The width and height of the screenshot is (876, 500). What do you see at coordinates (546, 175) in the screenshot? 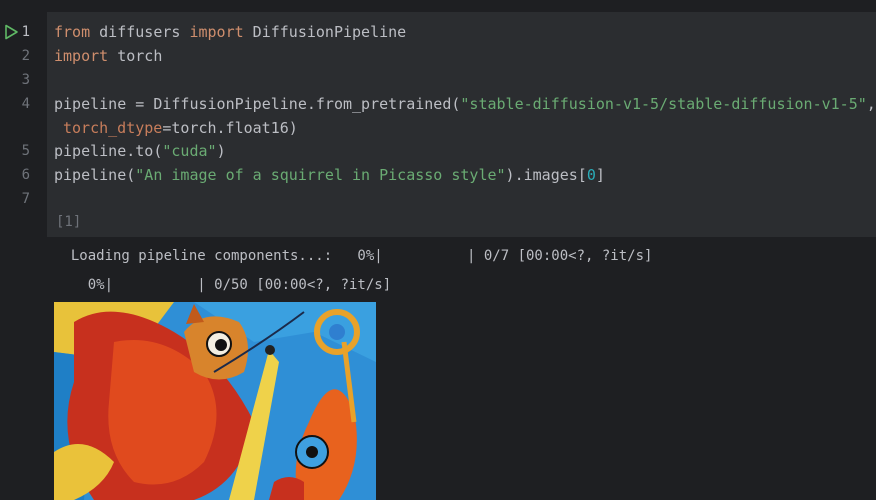
I see `code-text: ).images[` at bounding box center [546, 175].